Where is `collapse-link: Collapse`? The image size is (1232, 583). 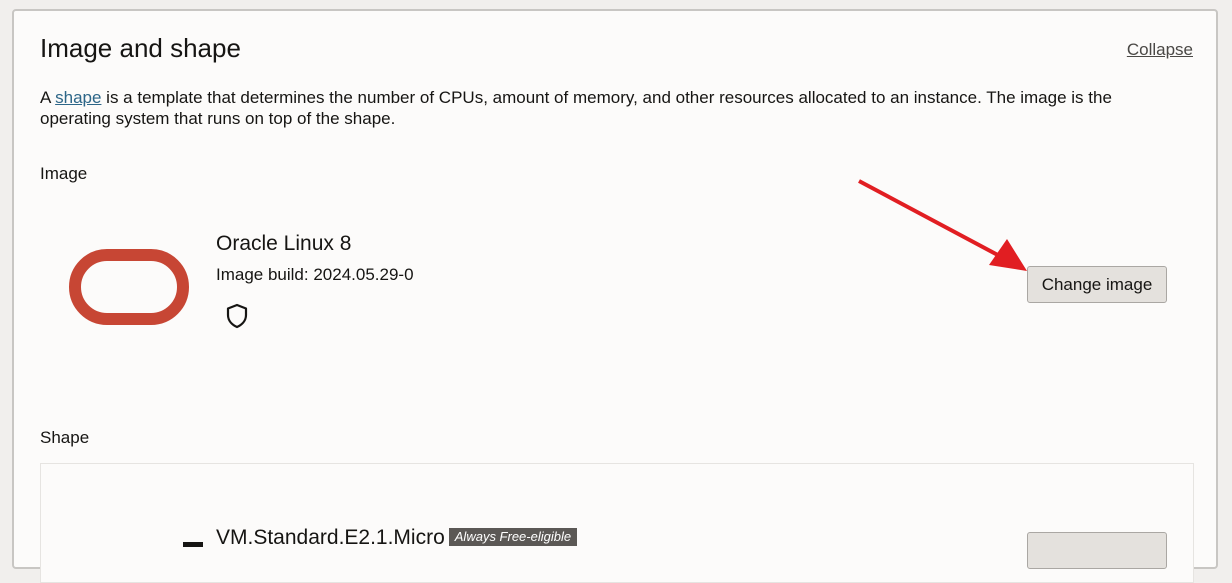 collapse-link: Collapse is located at coordinates (1160, 50).